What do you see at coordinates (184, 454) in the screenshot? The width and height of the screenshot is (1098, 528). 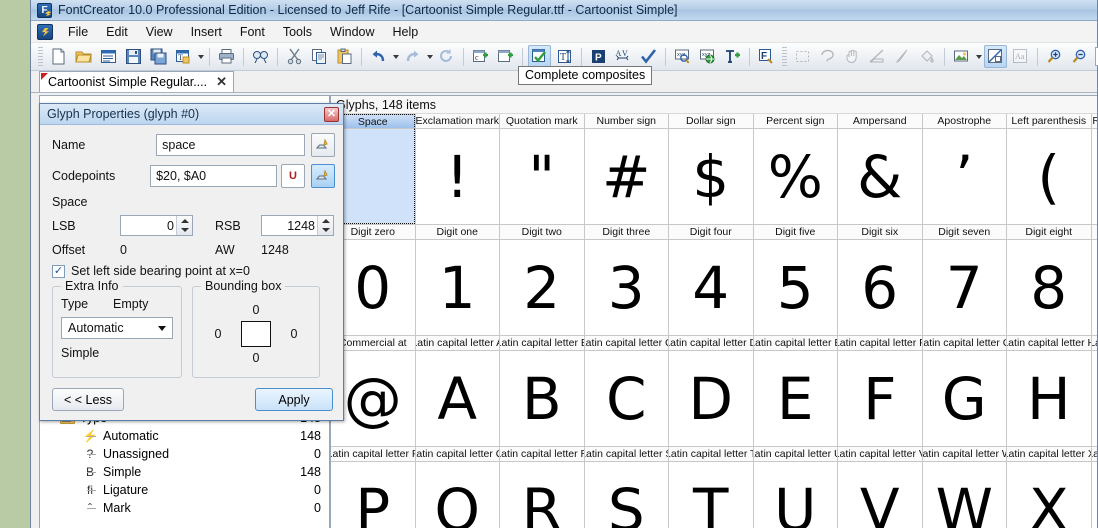 I see `tree-row-unassigned: ? Unassigned 0` at bounding box center [184, 454].